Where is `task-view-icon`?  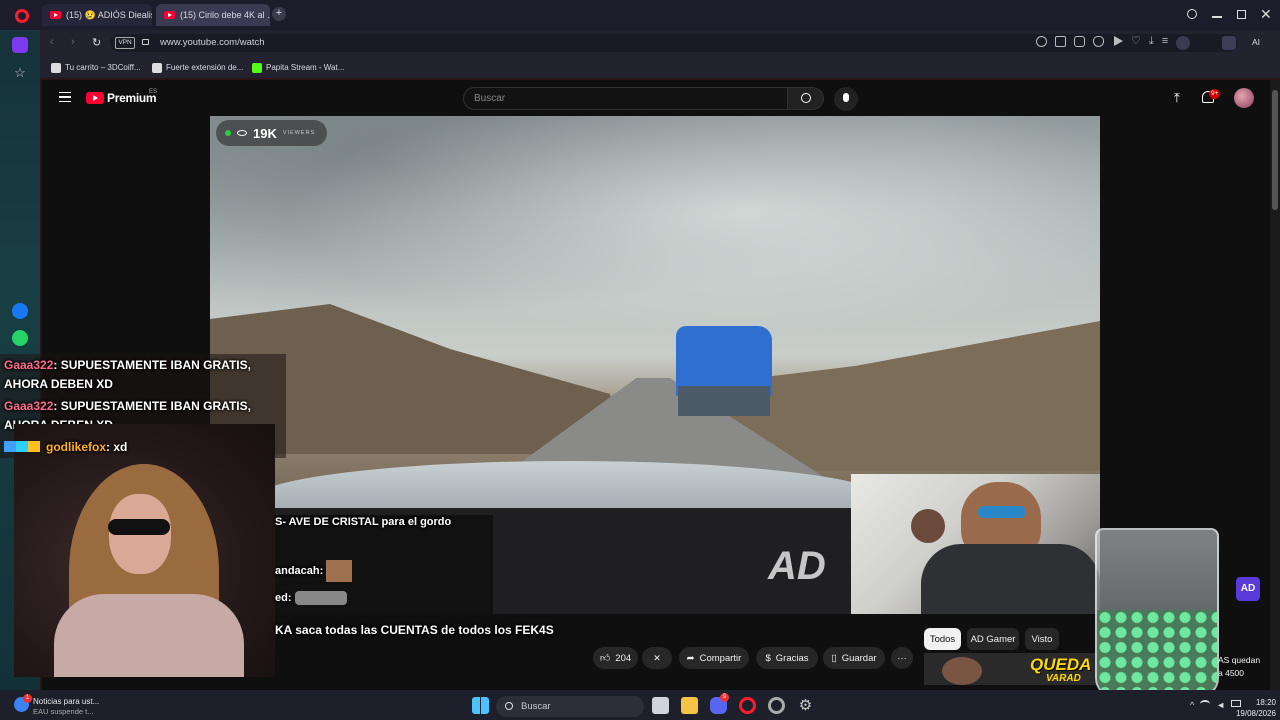
task-view-icon is located at coordinates (660, 705).